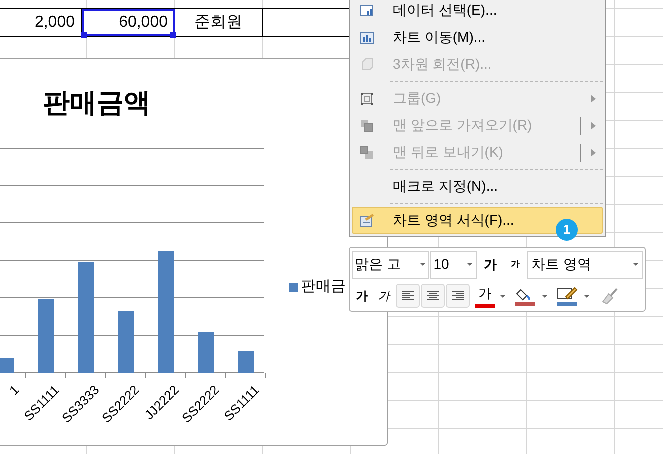 This screenshot has height=454, width=663. What do you see at coordinates (367, 38) in the screenshot?
I see `bar-chart-icon` at bounding box center [367, 38].